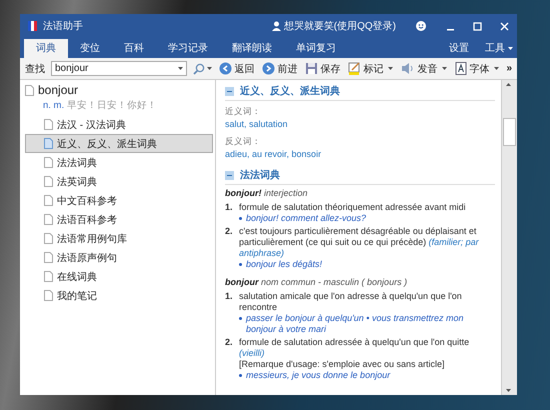 This screenshot has width=550, height=410. Describe the element at coordinates (100, 105) in the screenshot. I see `brief-definition: n. m. 早安！日安！你好！` at that location.